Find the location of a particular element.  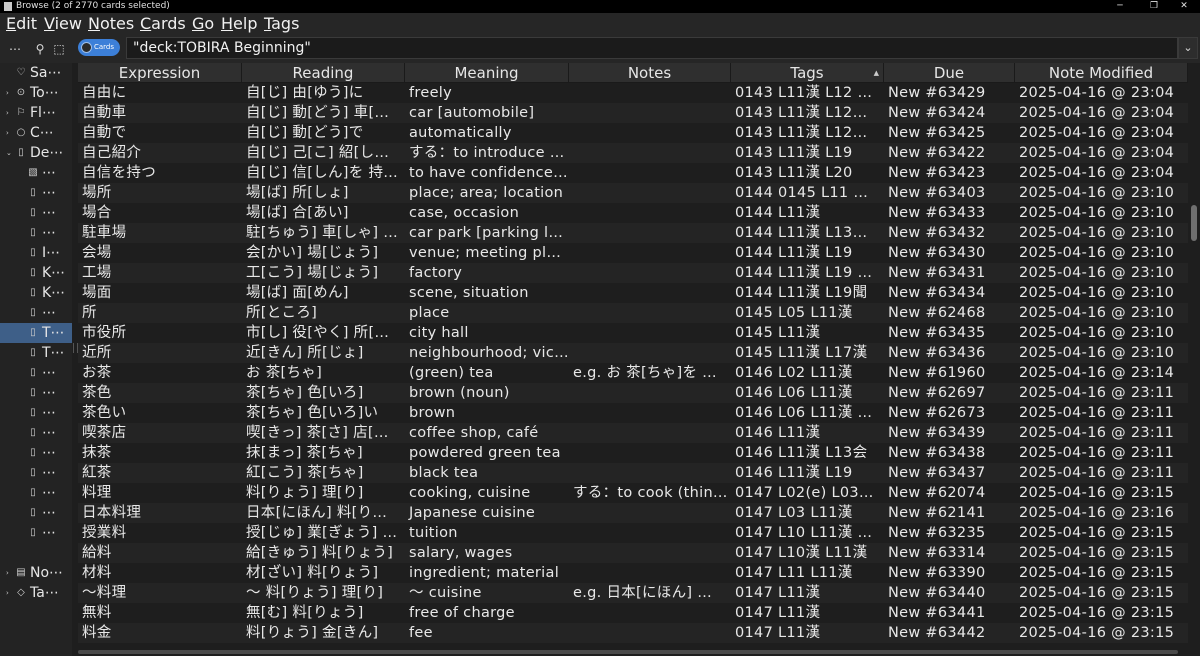

menu-notes: Notes is located at coordinates (111, 24).